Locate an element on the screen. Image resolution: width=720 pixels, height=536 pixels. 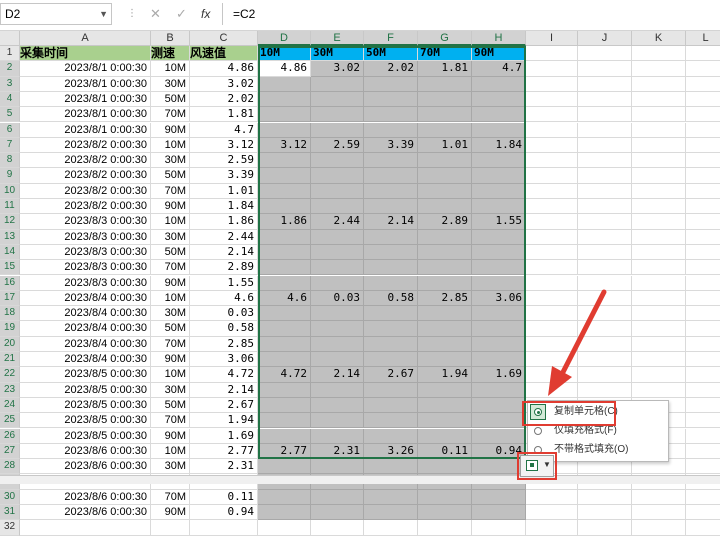
row-header: 17 is located at coordinates (10, 298).